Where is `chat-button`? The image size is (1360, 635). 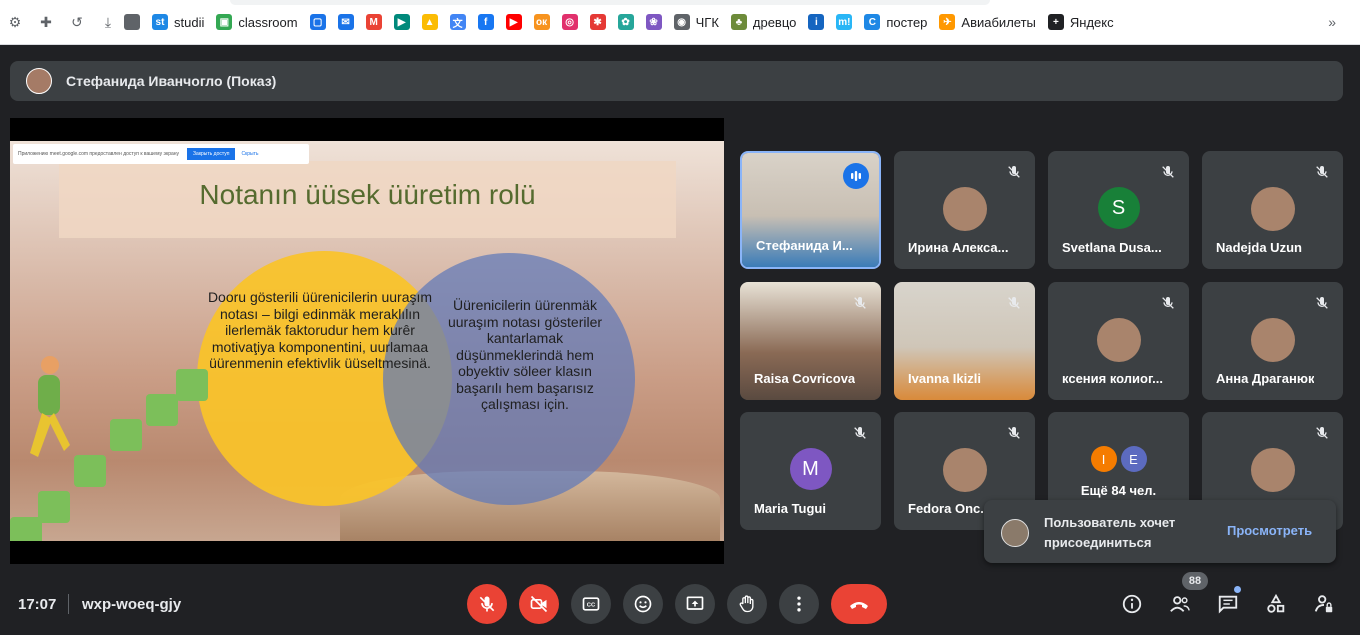 chat-button is located at coordinates (1228, 604).